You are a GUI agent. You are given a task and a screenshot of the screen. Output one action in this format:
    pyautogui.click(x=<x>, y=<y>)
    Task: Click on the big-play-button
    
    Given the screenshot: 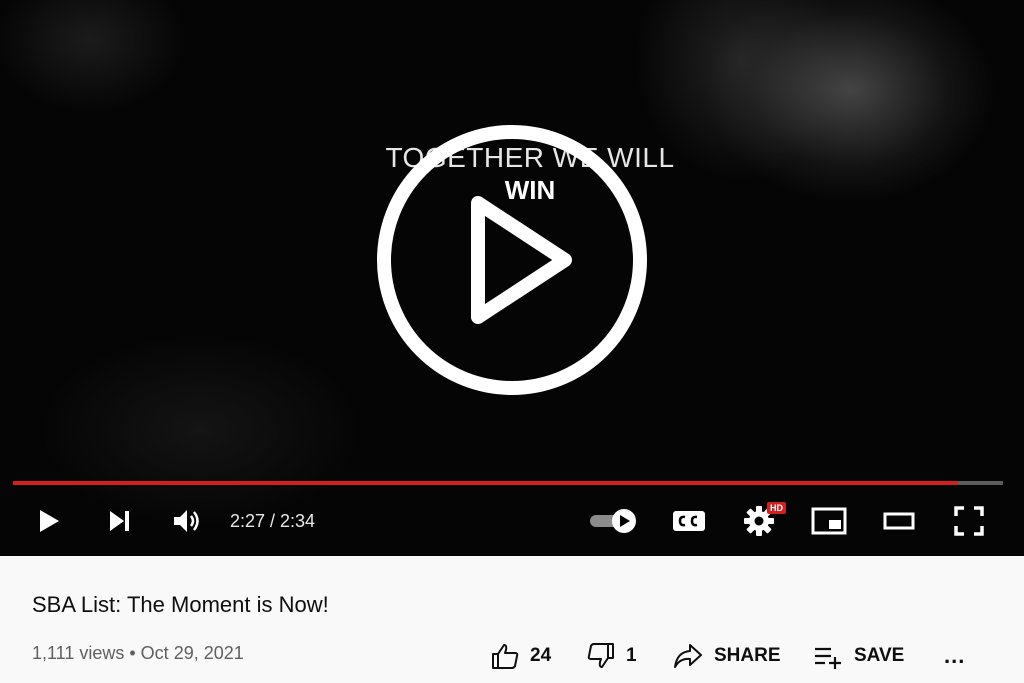 What is the action you would take?
    pyautogui.click(x=512, y=260)
    